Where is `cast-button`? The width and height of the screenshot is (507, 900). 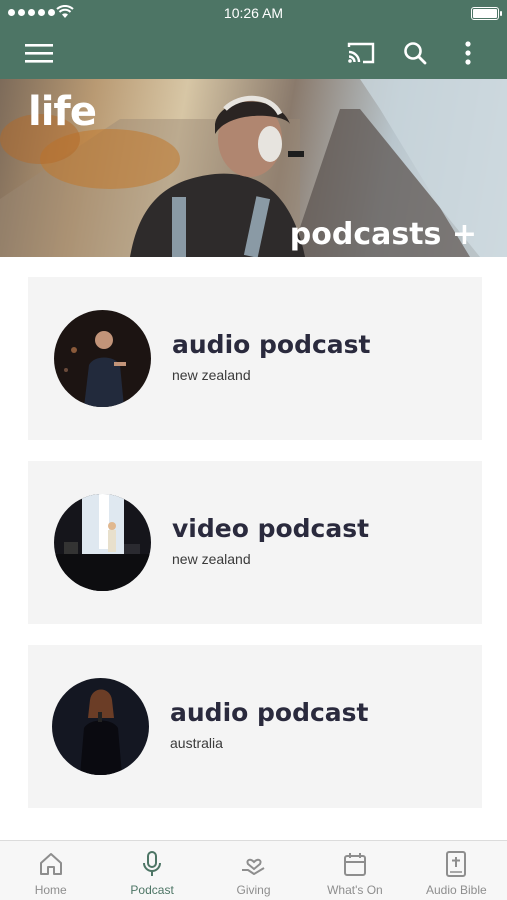
cast-button is located at coordinates (361, 52).